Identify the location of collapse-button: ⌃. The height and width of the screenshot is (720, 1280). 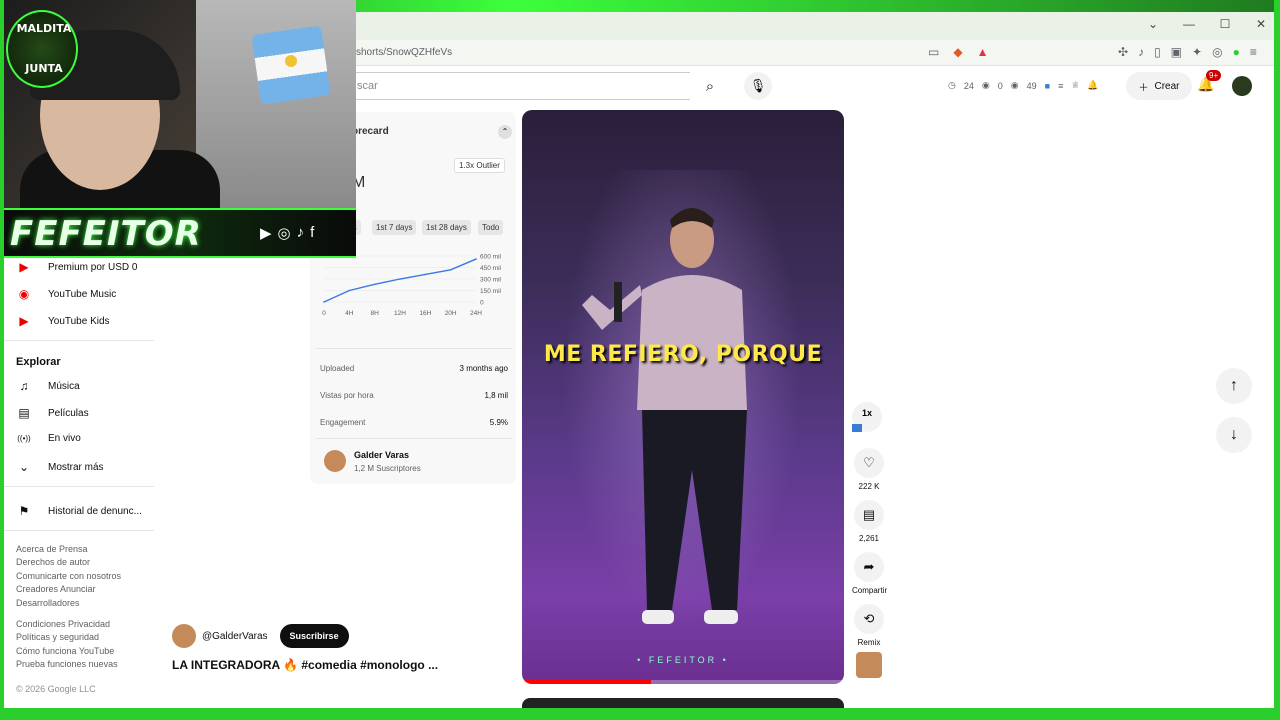
(505, 132).